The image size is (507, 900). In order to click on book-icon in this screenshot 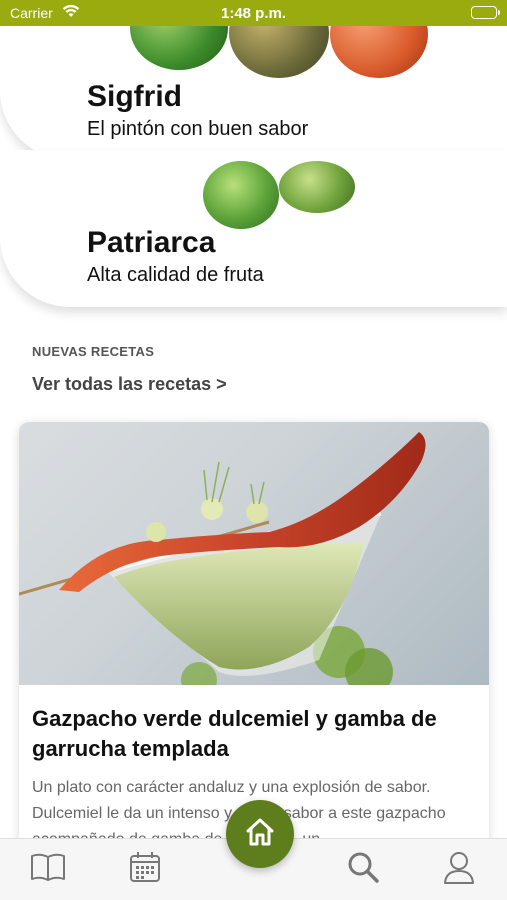, I will do `click(48, 869)`.